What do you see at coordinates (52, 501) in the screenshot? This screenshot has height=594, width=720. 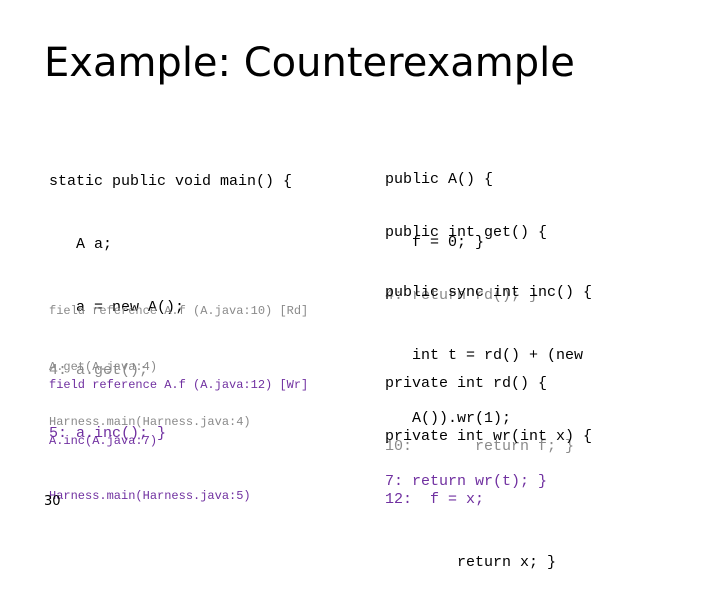 I see `slide-number: 30` at bounding box center [52, 501].